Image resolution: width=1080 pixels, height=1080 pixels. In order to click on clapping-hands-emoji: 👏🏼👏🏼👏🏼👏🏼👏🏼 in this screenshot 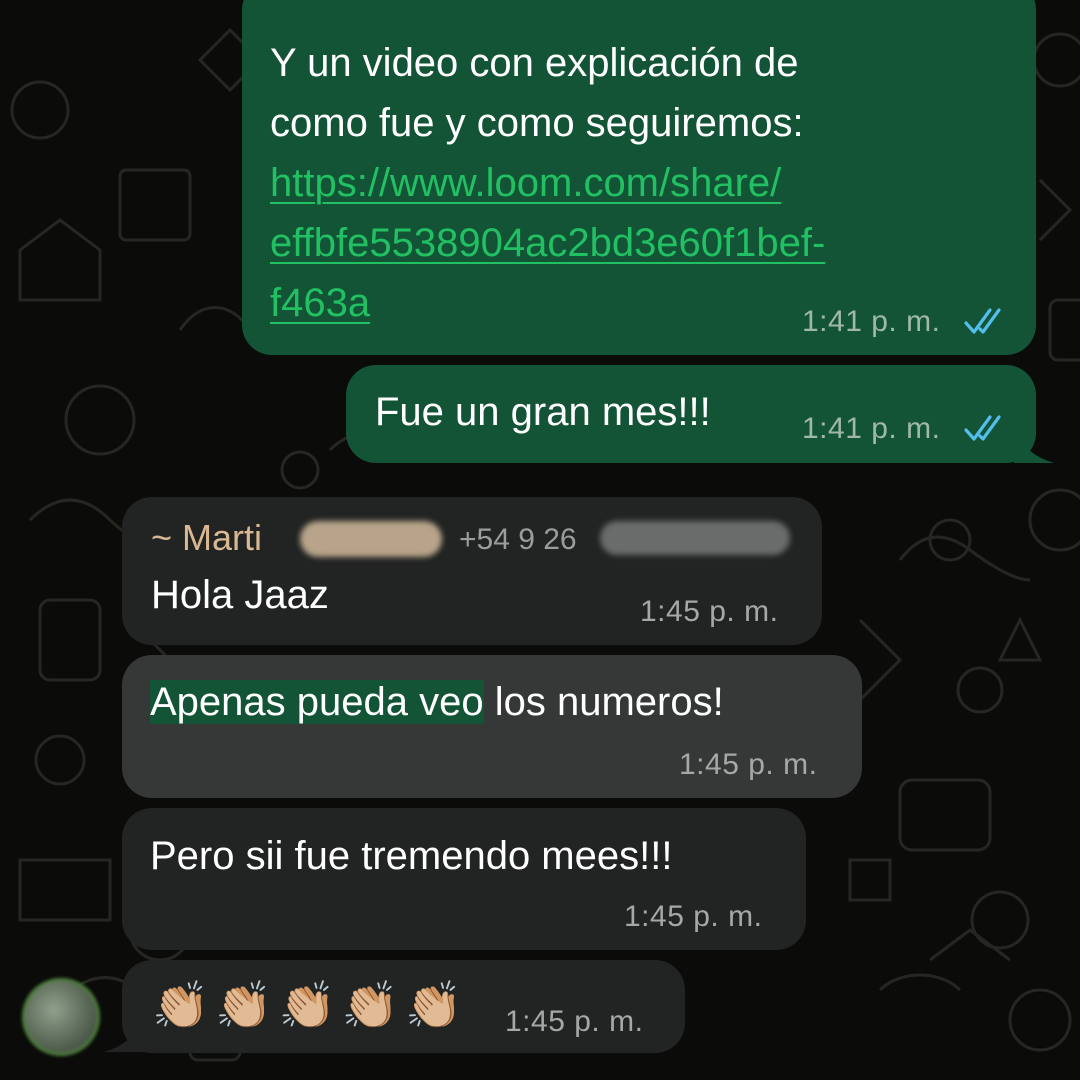, I will do `click(310, 1005)`.